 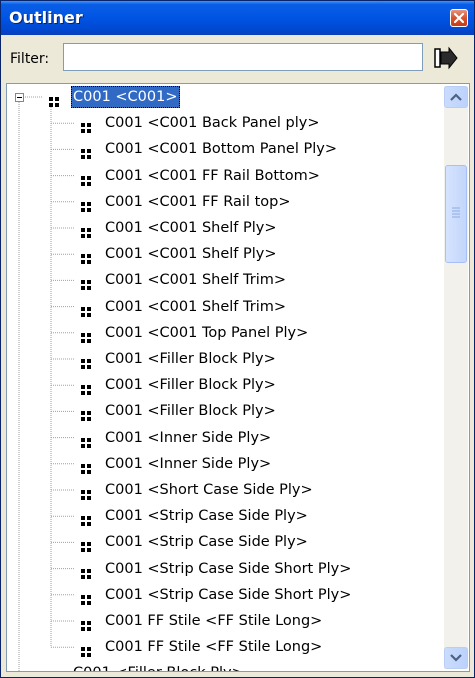 I want to click on tree-node-child: C001 <C001 Bottom Panel Ply>, so click(x=223, y=149).